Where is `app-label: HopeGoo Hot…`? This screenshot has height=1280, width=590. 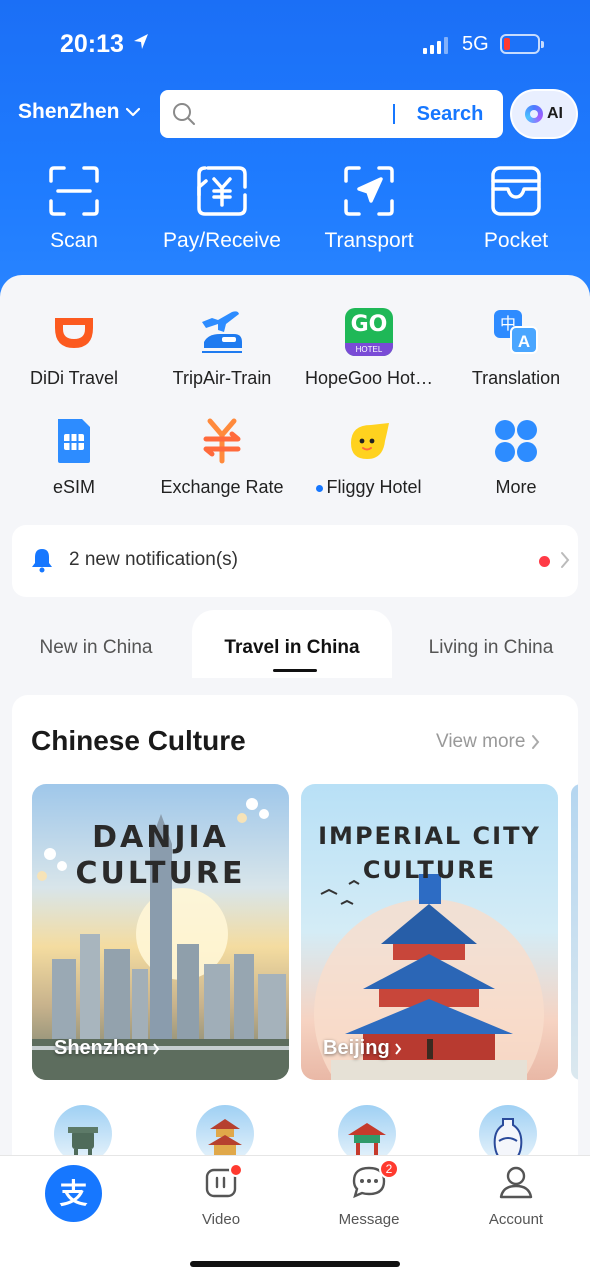 app-label: HopeGoo Hot… is located at coordinates (369, 378).